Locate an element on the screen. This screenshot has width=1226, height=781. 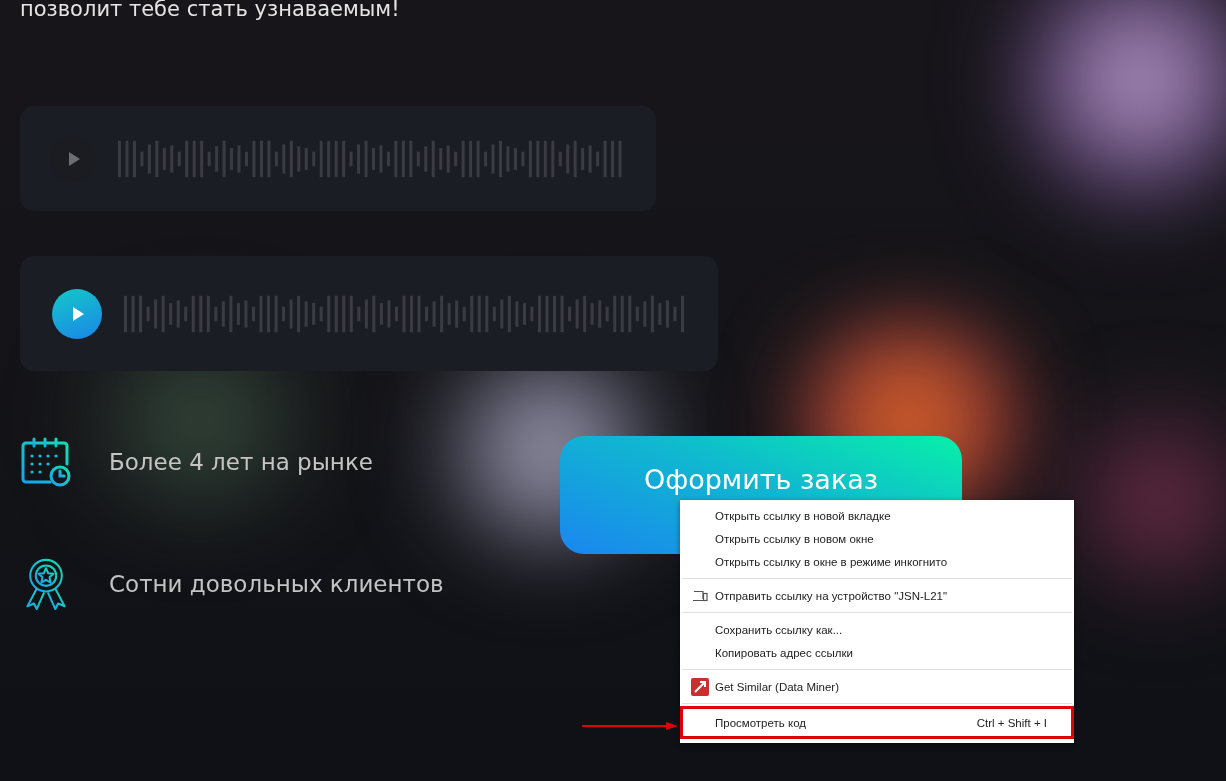
menu-item: Просмотреть код Ctrl + Shift + I is located at coordinates (877, 722).